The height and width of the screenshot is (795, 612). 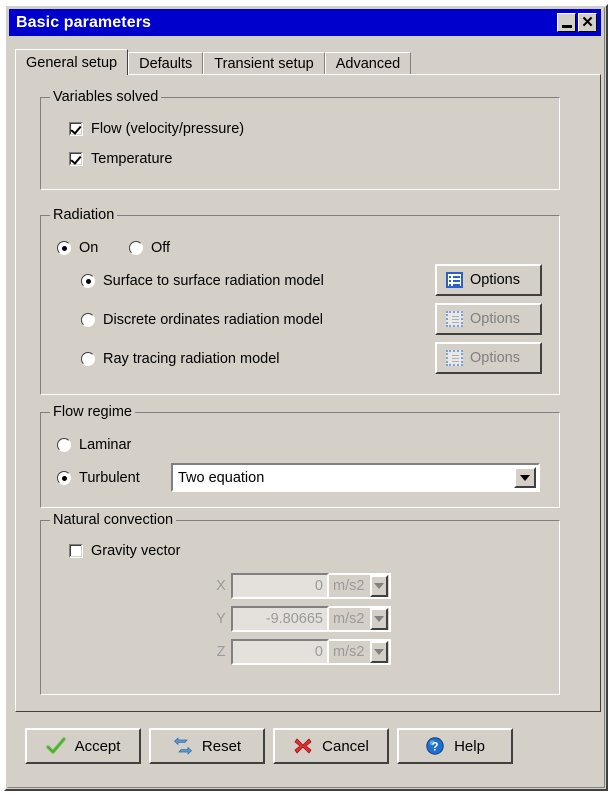 I want to click on radio-turbulent-dot, so click(x=64, y=478).